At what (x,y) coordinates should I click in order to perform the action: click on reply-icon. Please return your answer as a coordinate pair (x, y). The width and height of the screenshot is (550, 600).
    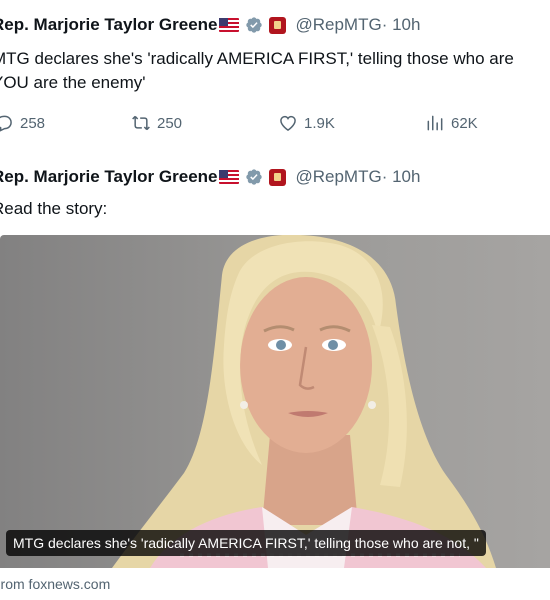
    Looking at the image, I should click on (6, 123).